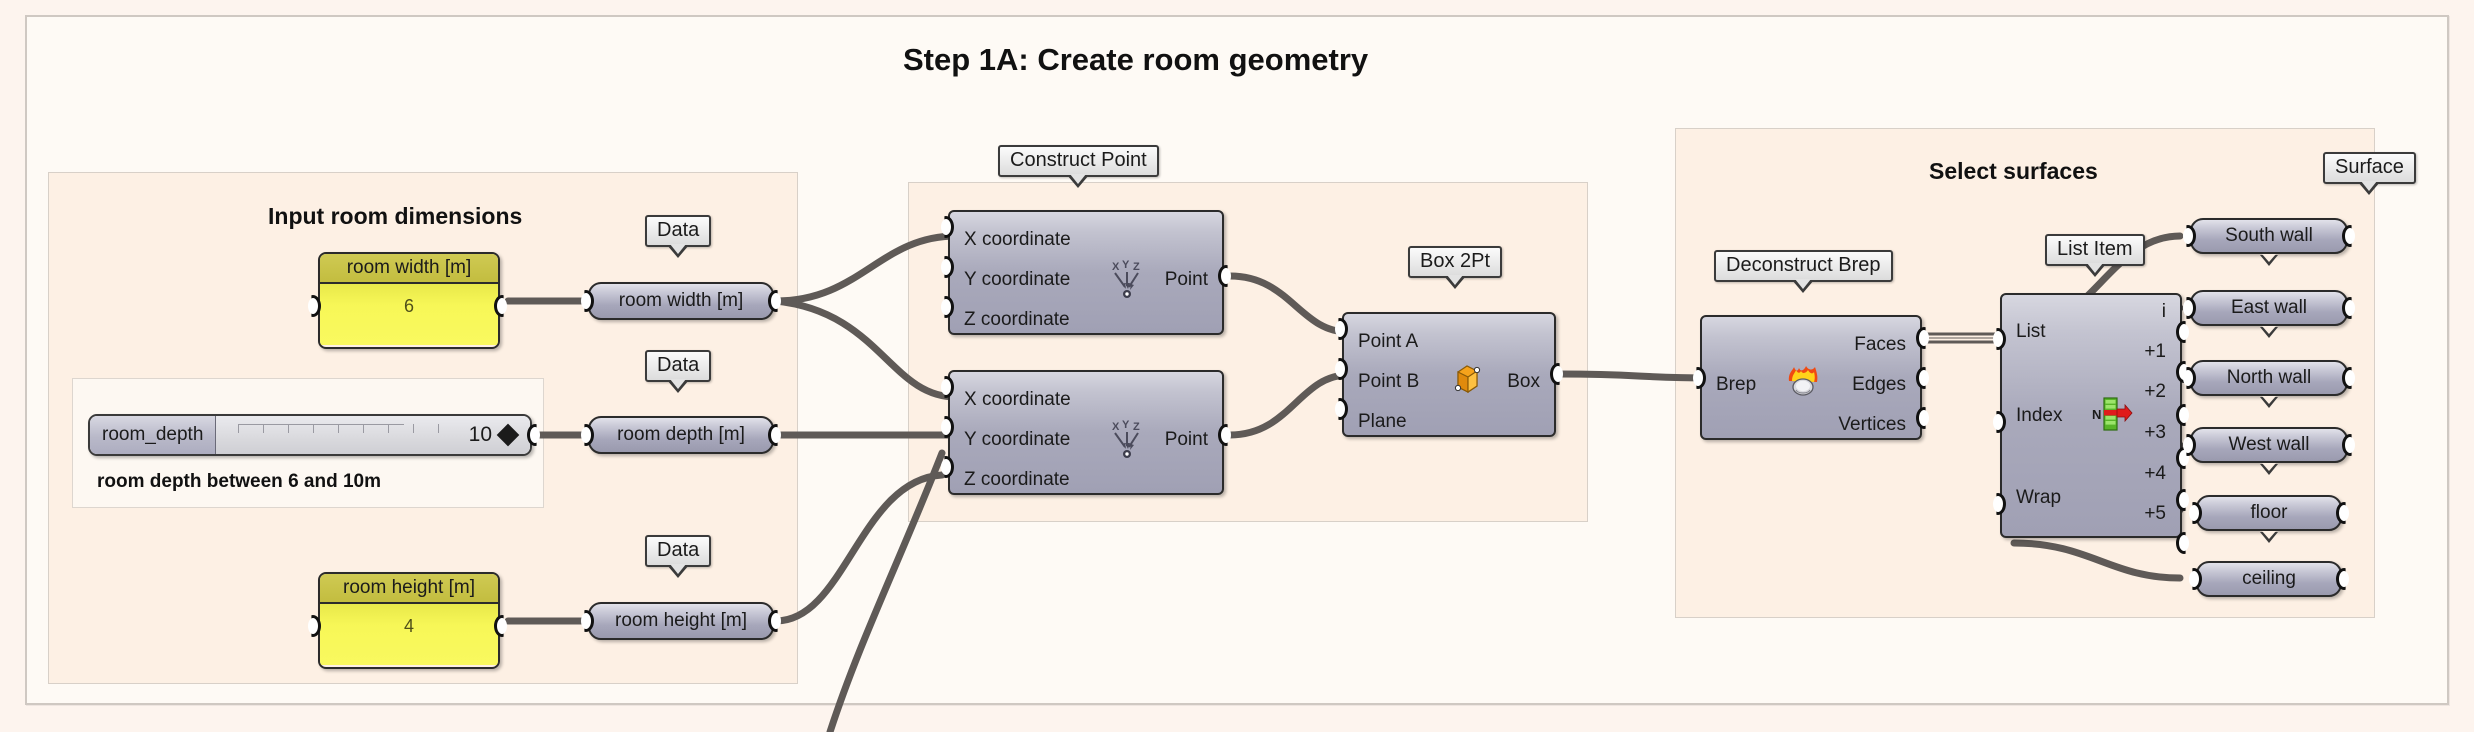 The width and height of the screenshot is (2474, 732). Describe the element at coordinates (2269, 236) in the screenshot. I see `param-south-wall: South wall` at that location.